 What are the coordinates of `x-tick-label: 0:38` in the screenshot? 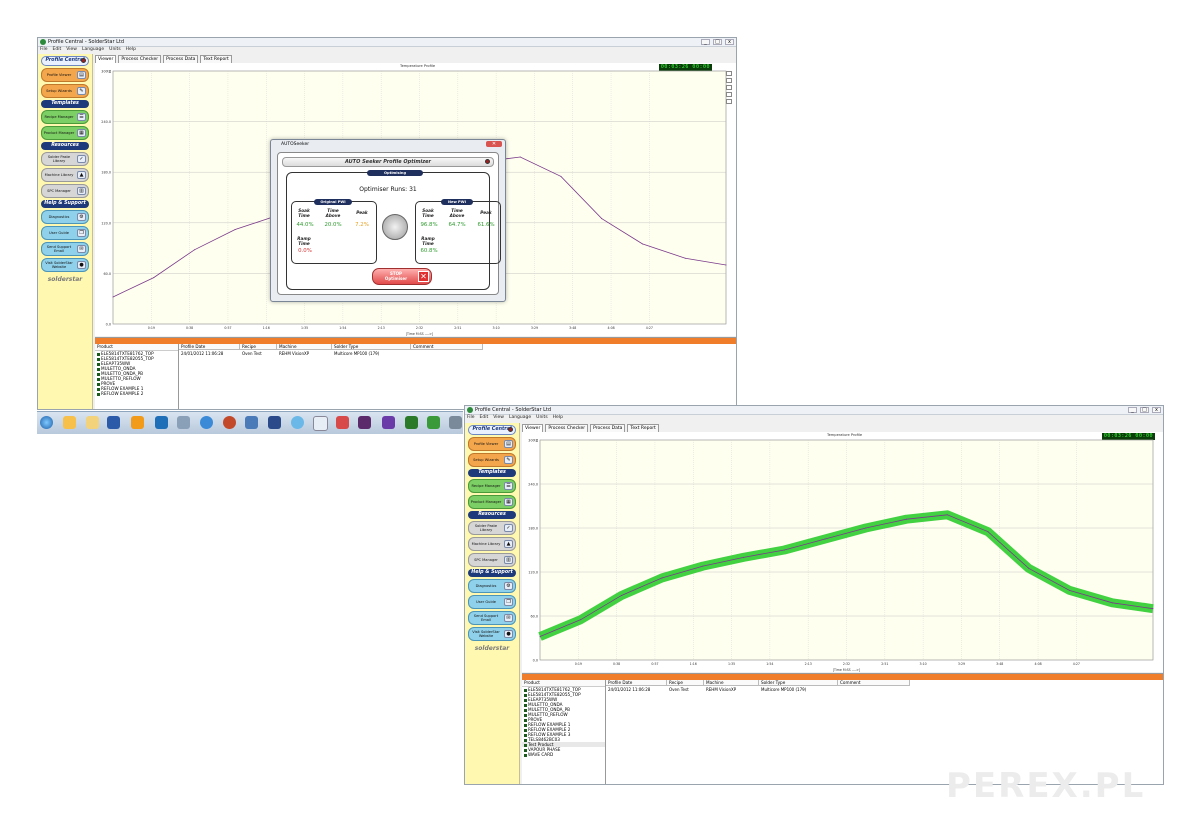 It's located at (189, 328).